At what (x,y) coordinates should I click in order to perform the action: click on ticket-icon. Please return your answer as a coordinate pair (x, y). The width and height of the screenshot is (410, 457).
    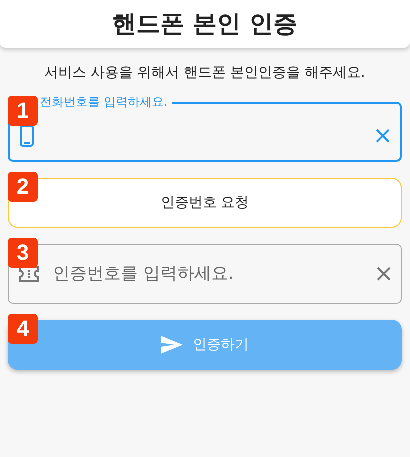
    Looking at the image, I should click on (29, 274).